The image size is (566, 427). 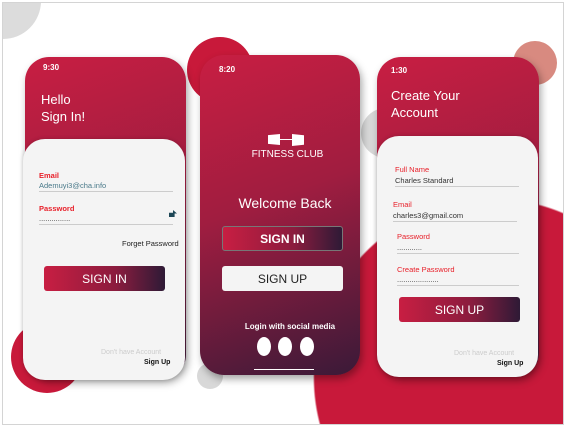 I want to click on heading-line: Sign In!, so click(x=63, y=116).